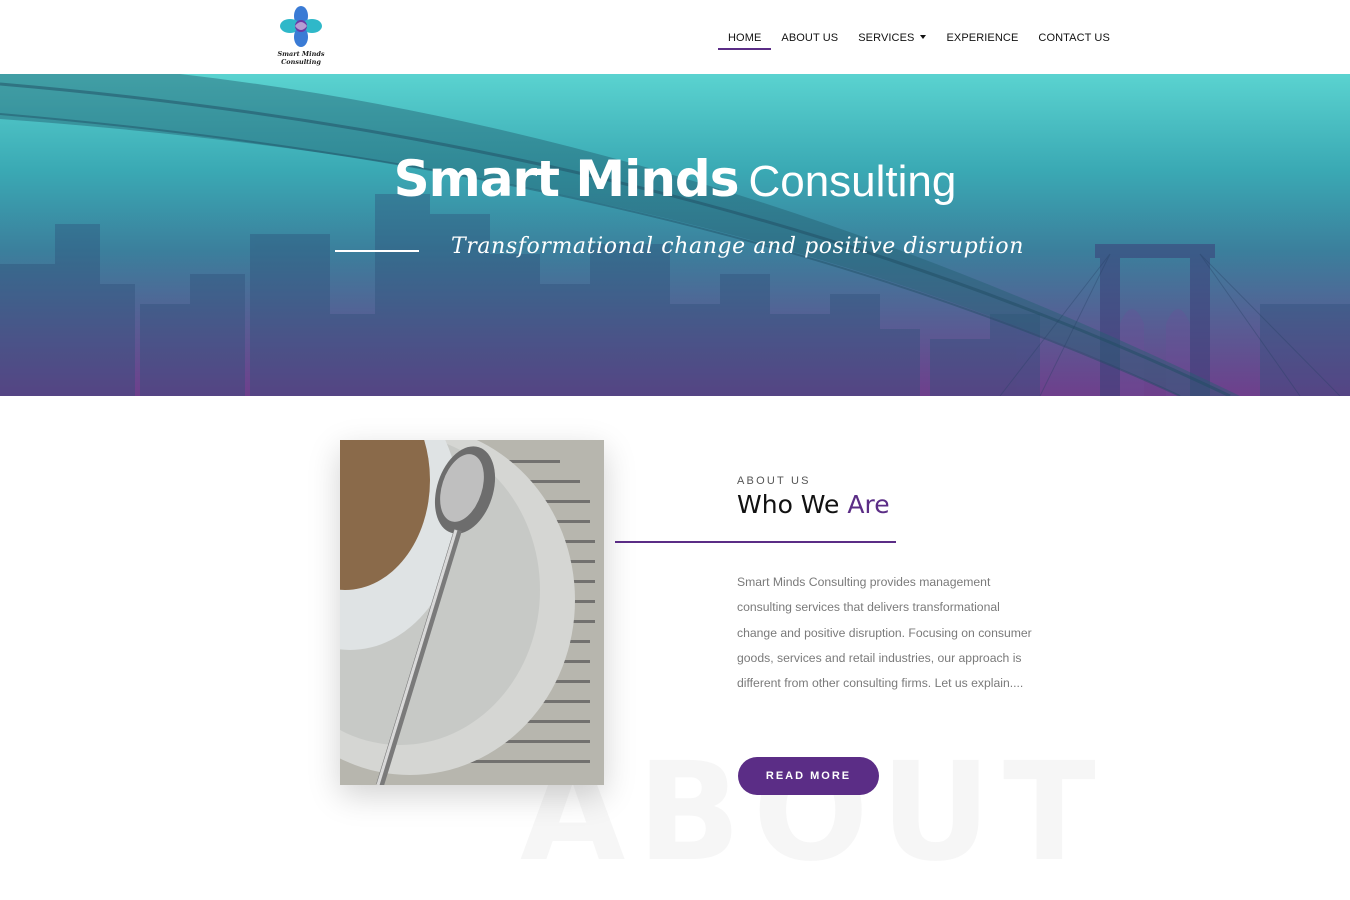  I want to click on section-heading-accent: Are, so click(868, 504).